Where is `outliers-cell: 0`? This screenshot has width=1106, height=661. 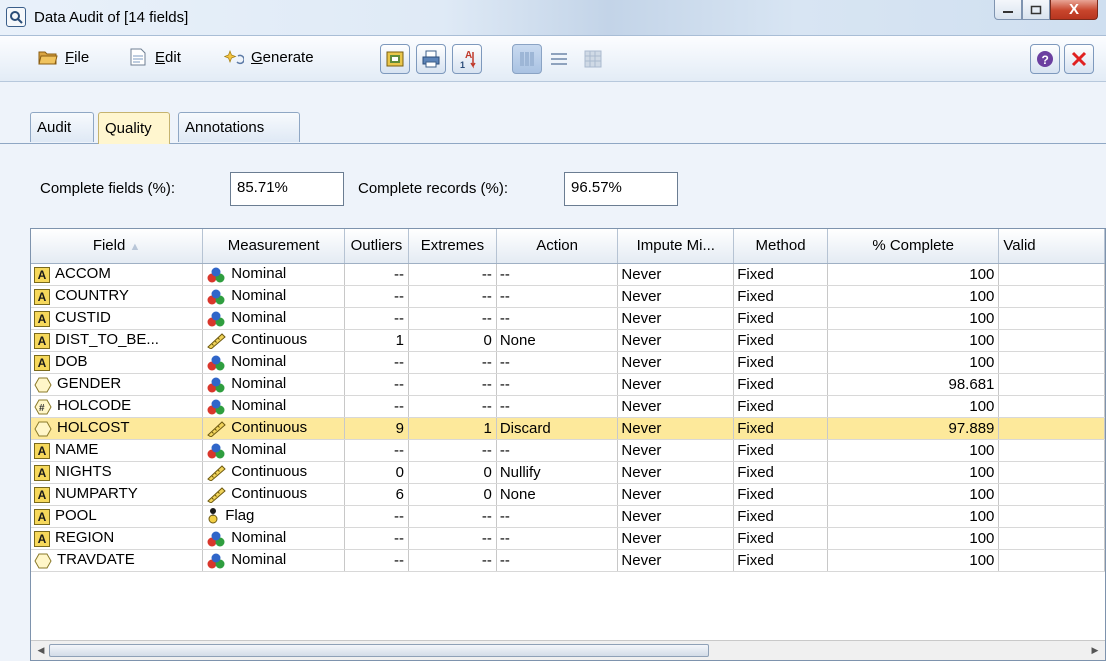 outliers-cell: 0 is located at coordinates (376, 472).